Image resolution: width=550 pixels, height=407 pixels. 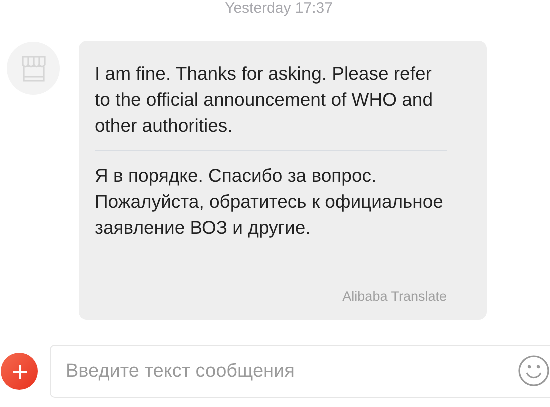 I want to click on timestamp: Yesterday 17:37, so click(x=279, y=9).